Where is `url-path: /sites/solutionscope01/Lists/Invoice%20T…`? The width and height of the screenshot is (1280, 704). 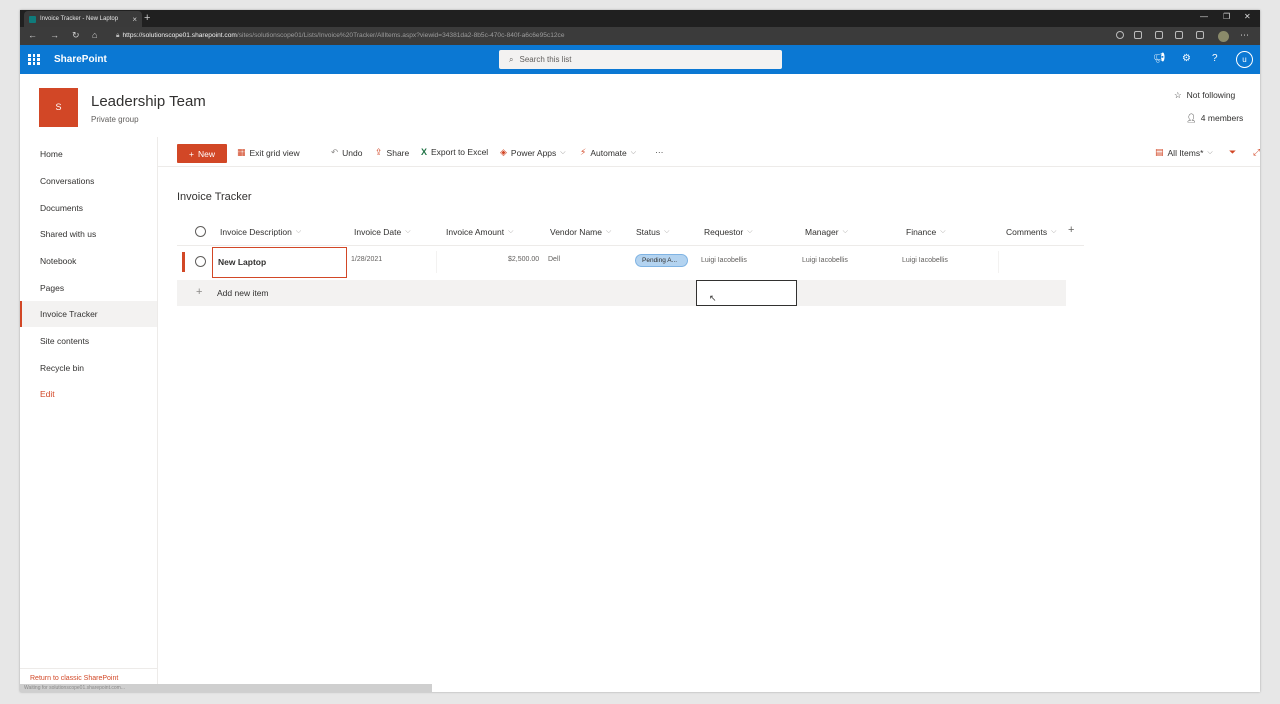 url-path: /sites/solutionscope01/Lists/Invoice%20T… is located at coordinates (400, 35).